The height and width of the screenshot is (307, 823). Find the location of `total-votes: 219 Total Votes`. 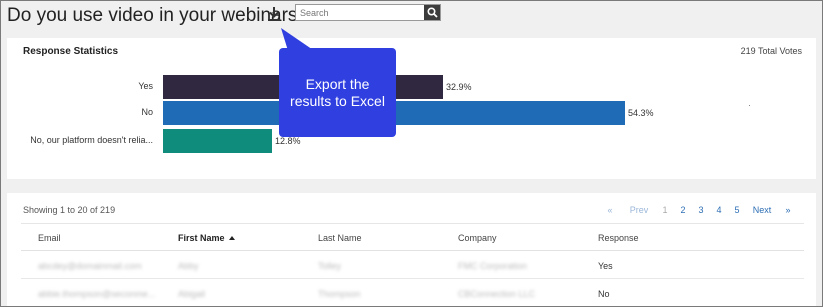

total-votes: 219 Total Votes is located at coordinates (771, 51).